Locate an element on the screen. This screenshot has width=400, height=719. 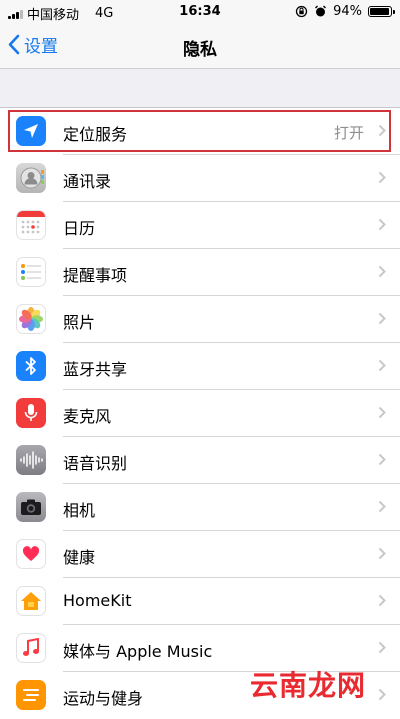
list-item-label: 麦克风 is located at coordinates (87, 416).